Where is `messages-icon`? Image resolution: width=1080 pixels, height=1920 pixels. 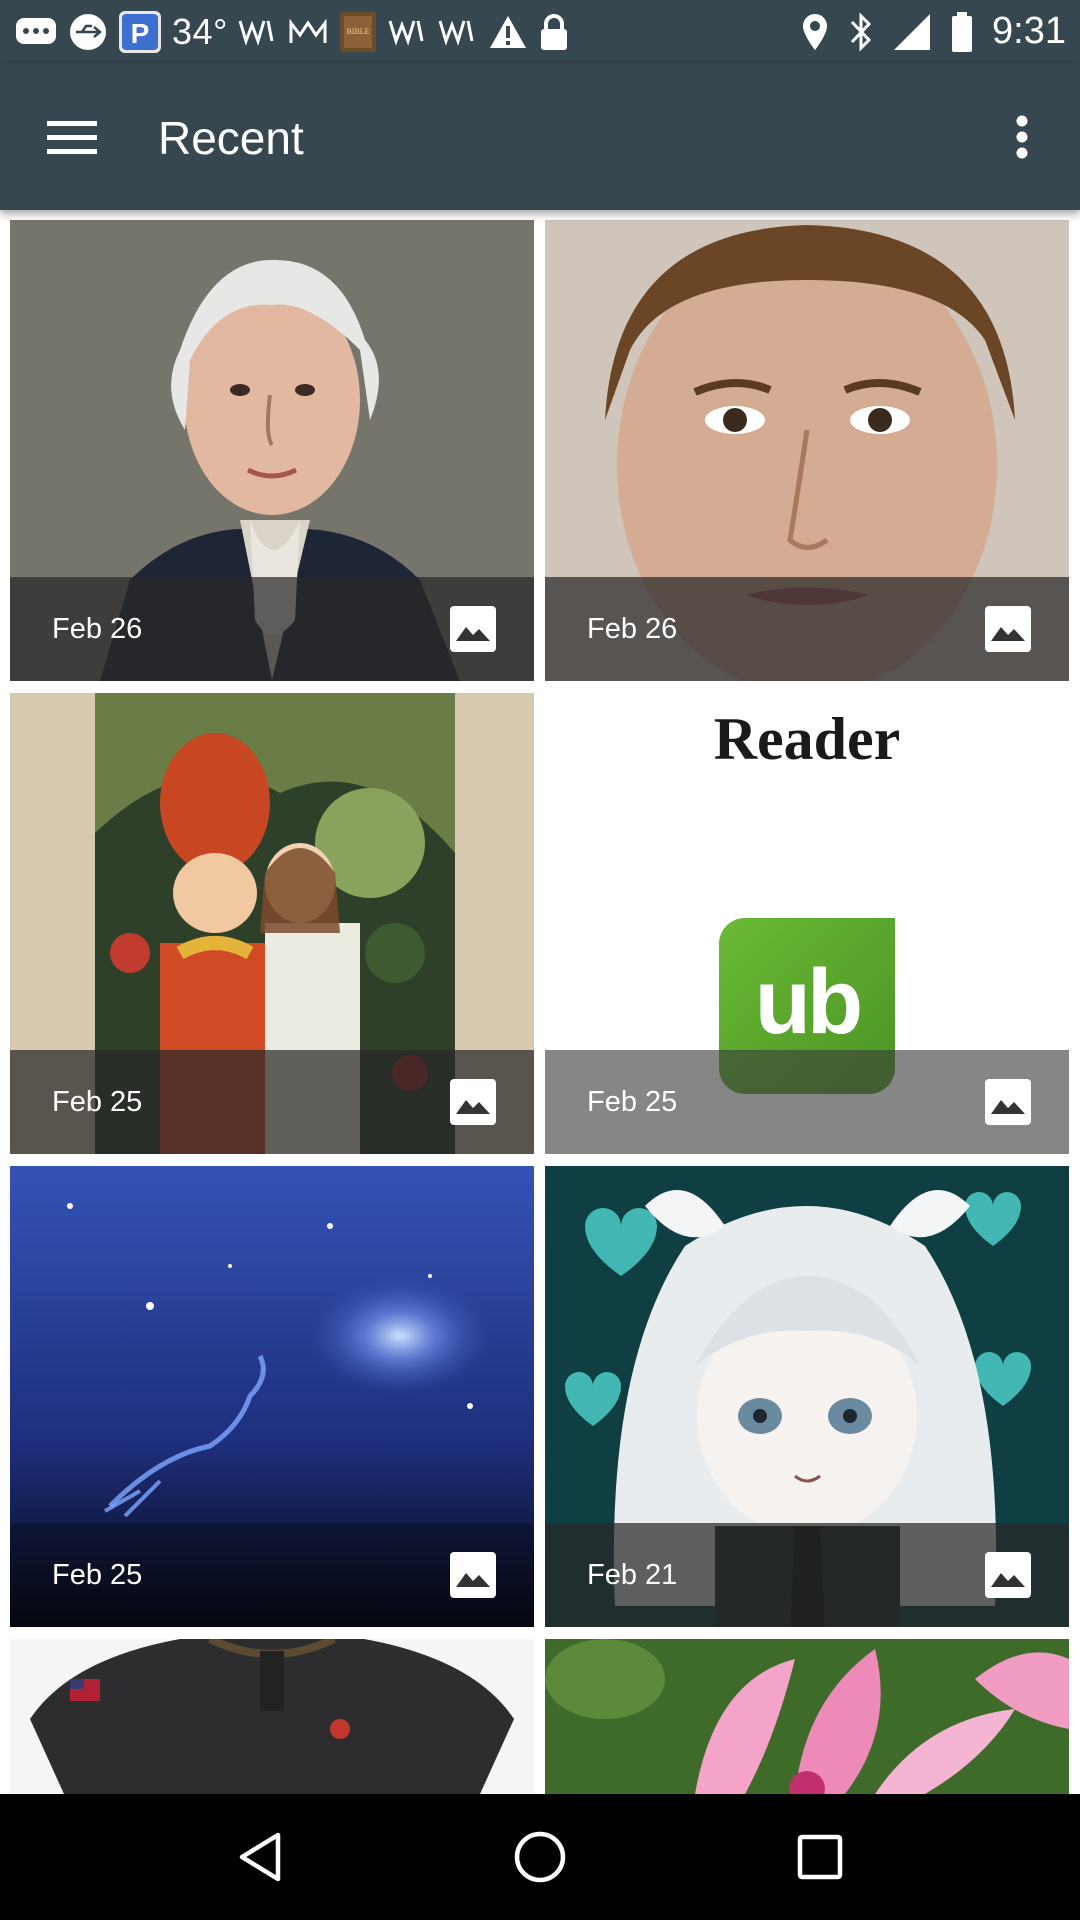
messages-icon is located at coordinates (36, 32).